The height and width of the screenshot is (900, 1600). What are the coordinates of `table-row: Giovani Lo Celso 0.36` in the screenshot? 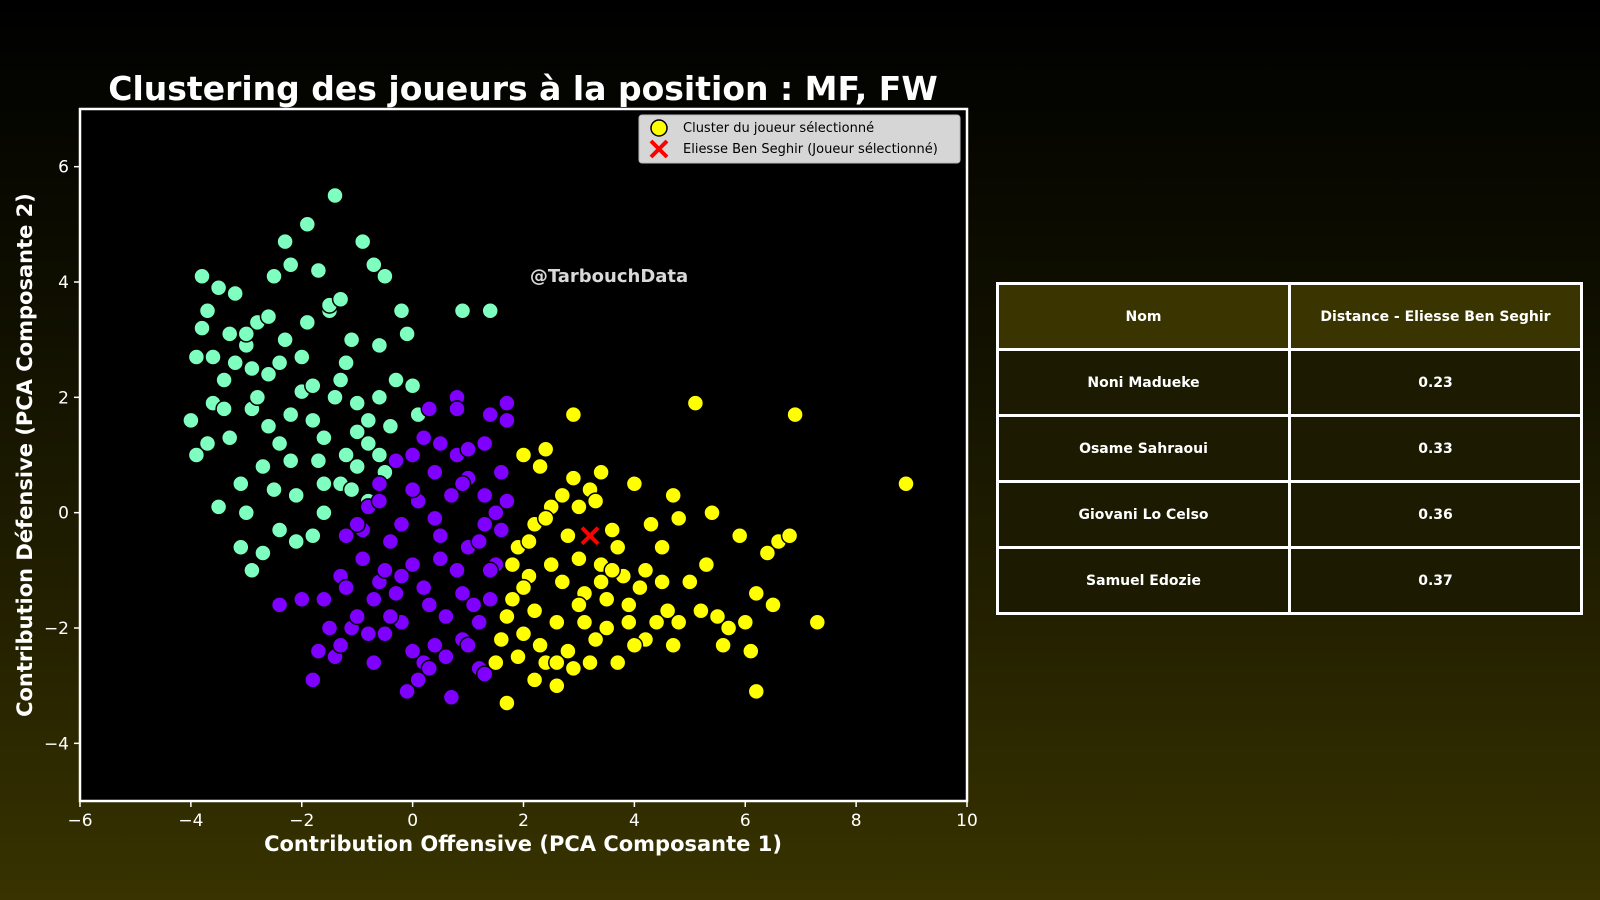 It's located at (1289, 514).